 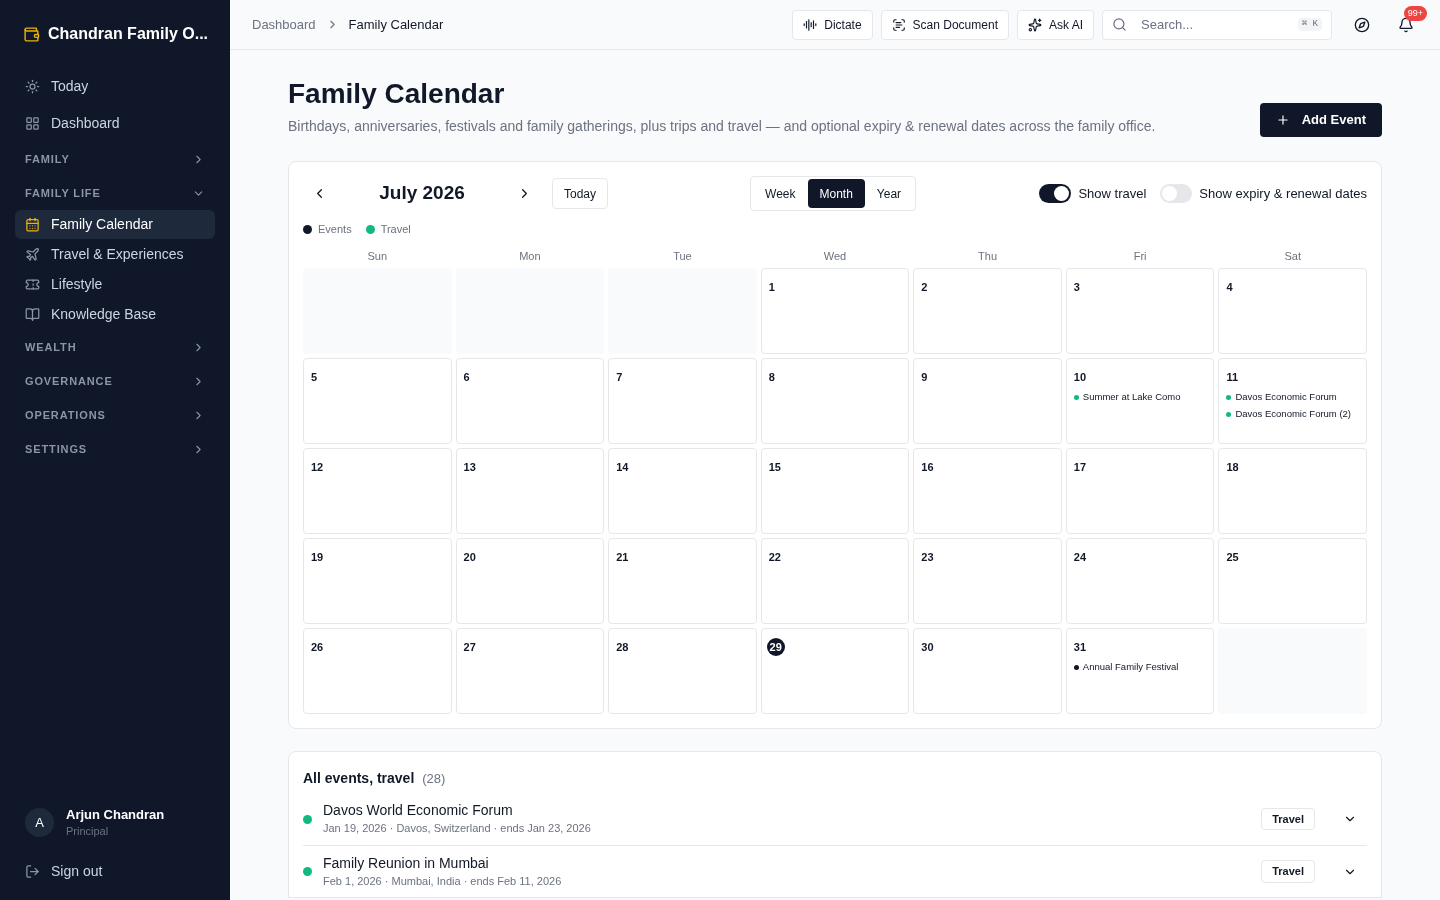 What do you see at coordinates (32, 284) in the screenshot?
I see `ticket-icon` at bounding box center [32, 284].